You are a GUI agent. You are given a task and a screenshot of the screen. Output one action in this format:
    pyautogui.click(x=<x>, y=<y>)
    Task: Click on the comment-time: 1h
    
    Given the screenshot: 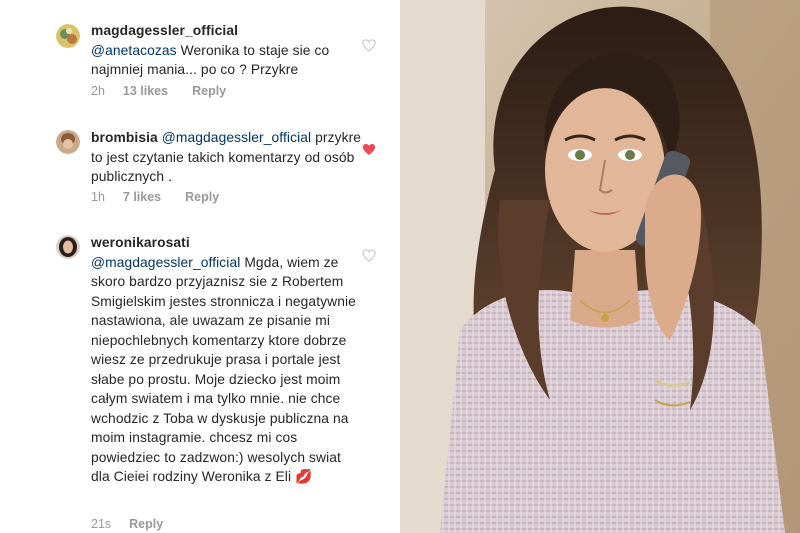 What is the action you would take?
    pyautogui.click(x=98, y=197)
    